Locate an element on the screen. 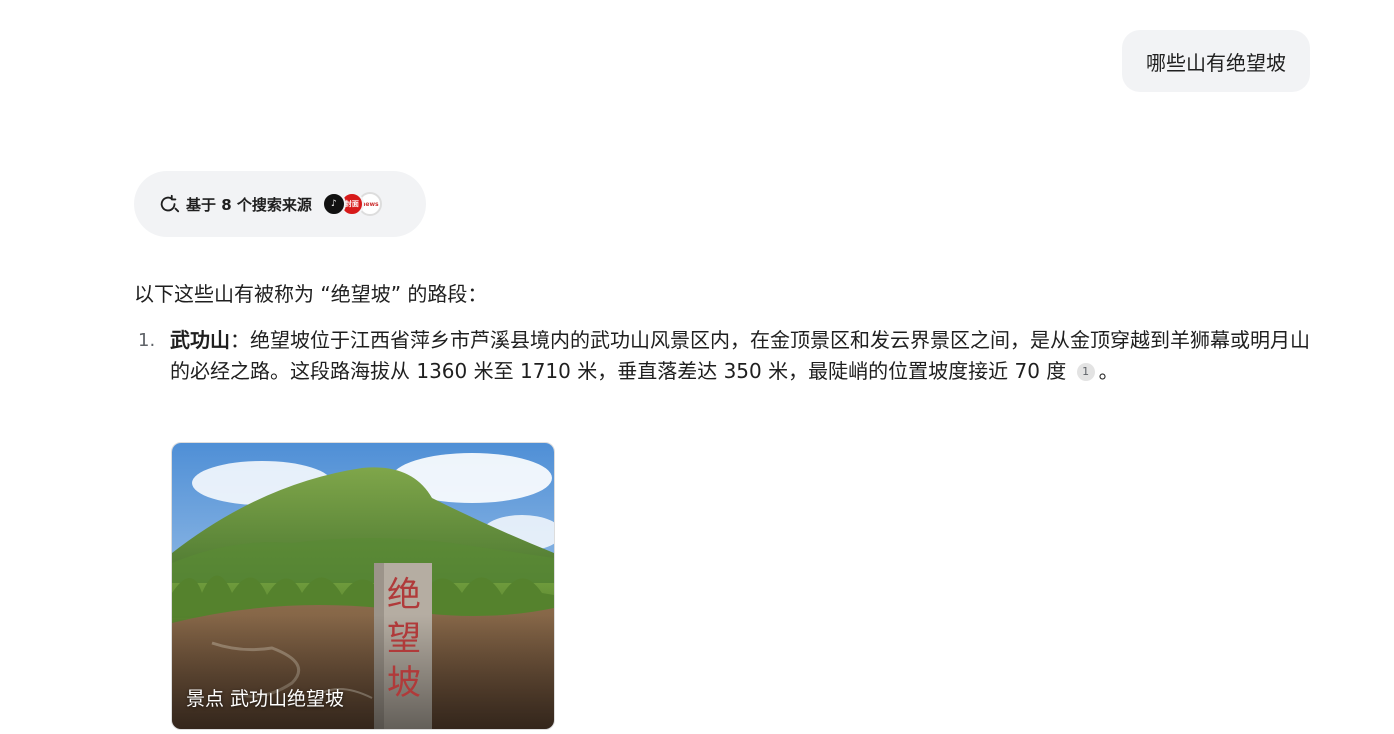 The height and width of the screenshot is (734, 1394). user-message-text: 哪些山有绝望坡 is located at coordinates (1216, 62).